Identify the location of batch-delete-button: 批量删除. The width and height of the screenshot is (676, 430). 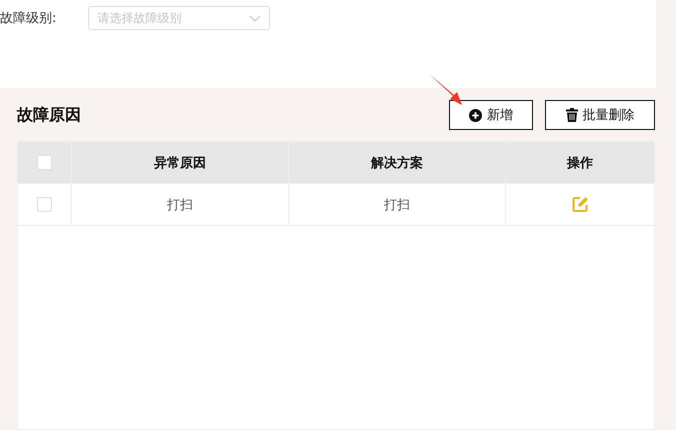
(600, 115).